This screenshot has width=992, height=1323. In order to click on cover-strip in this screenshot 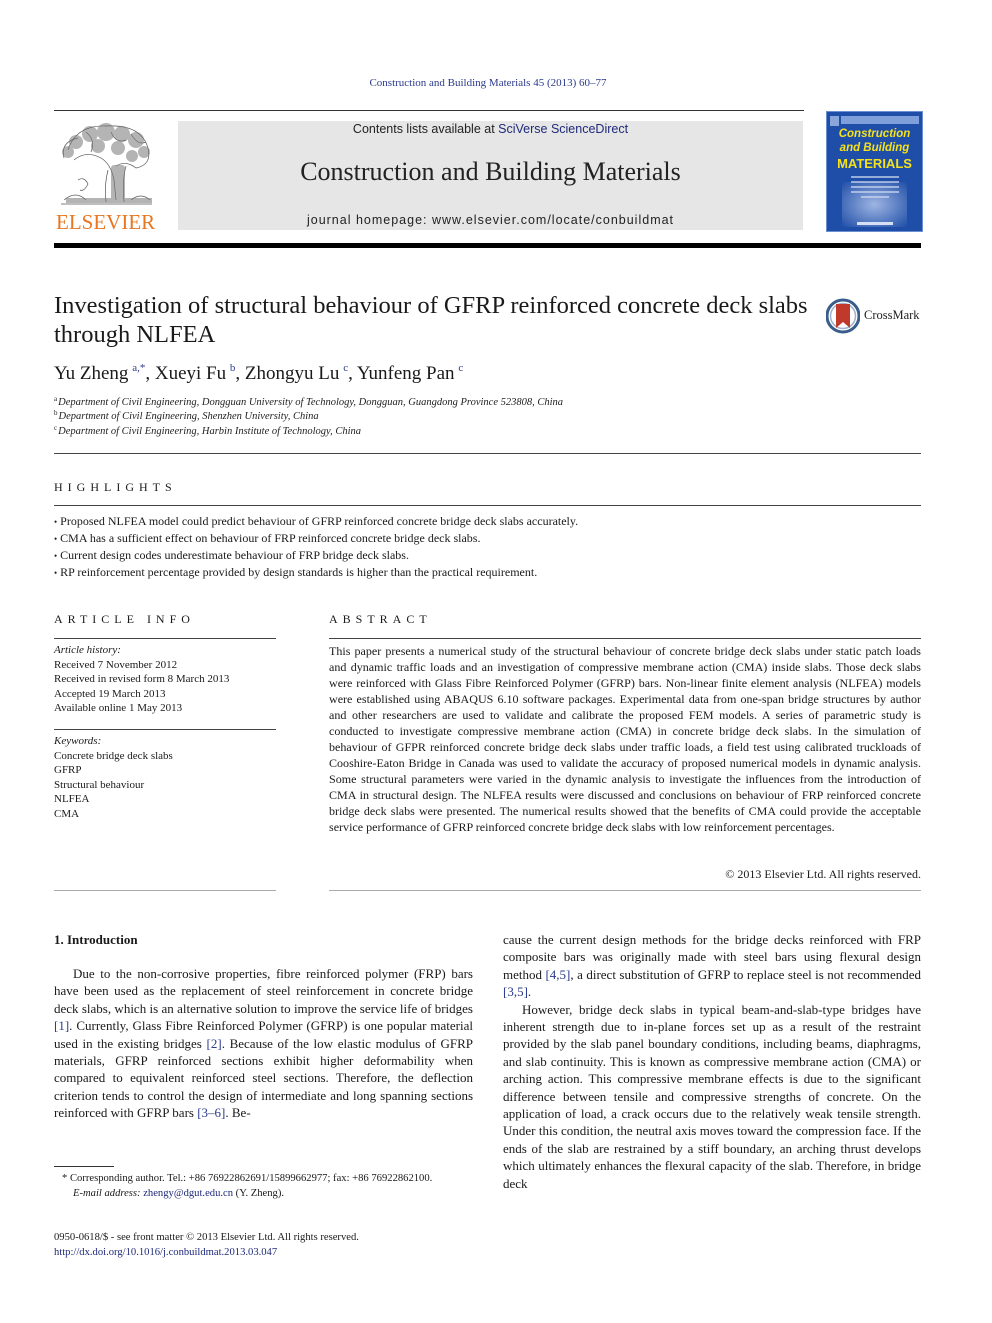, I will do `click(880, 120)`.